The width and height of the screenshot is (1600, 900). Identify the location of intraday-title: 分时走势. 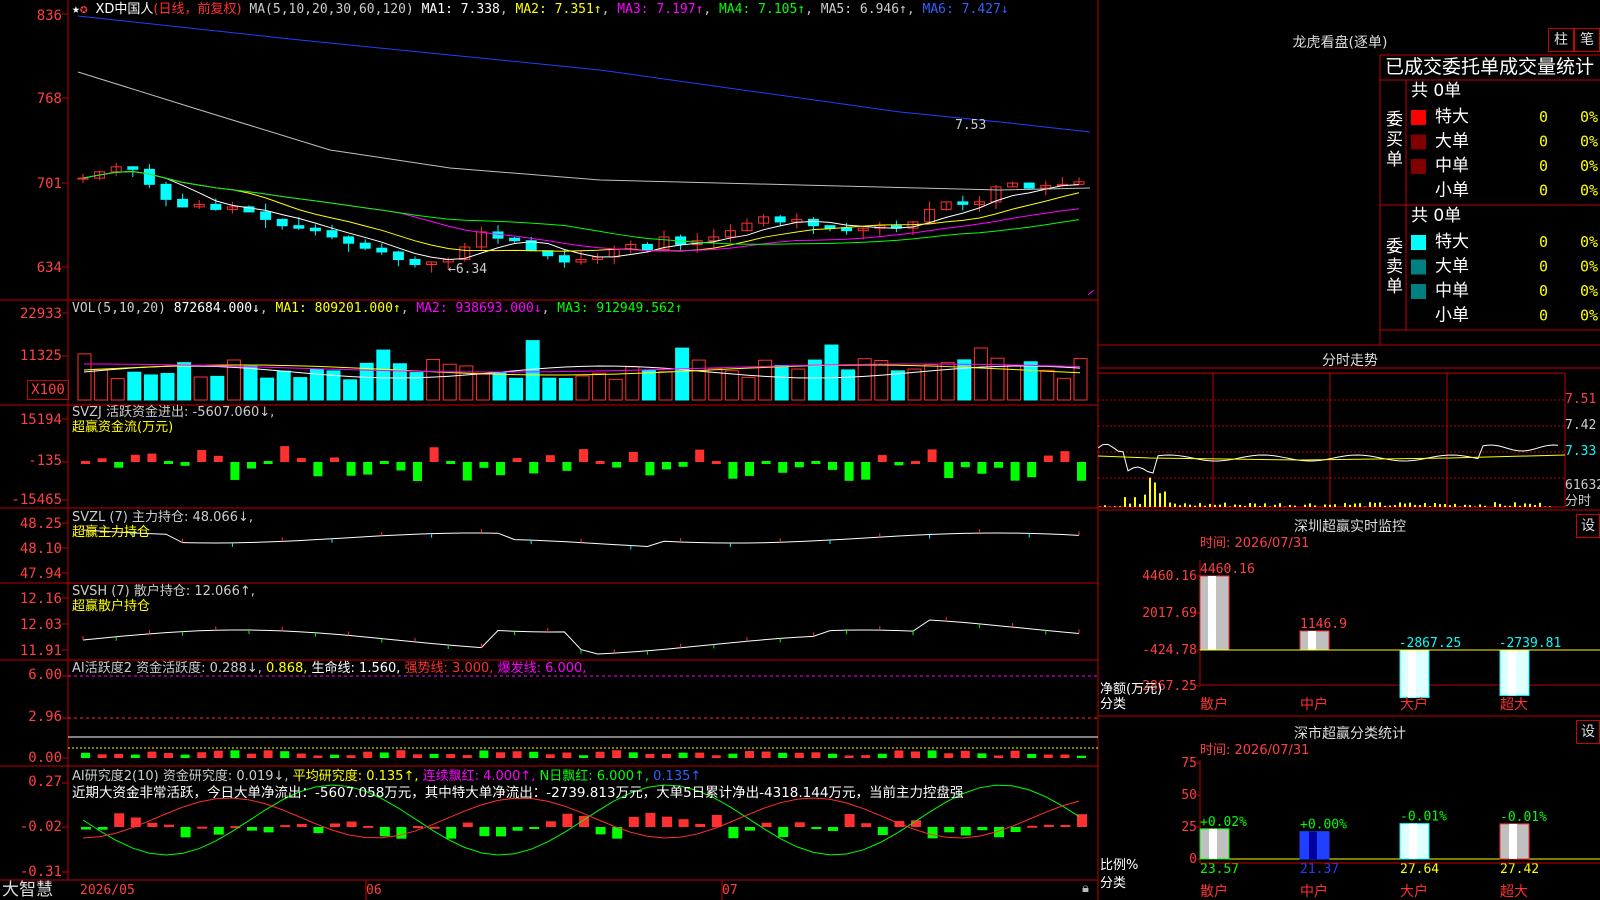
(1350, 361).